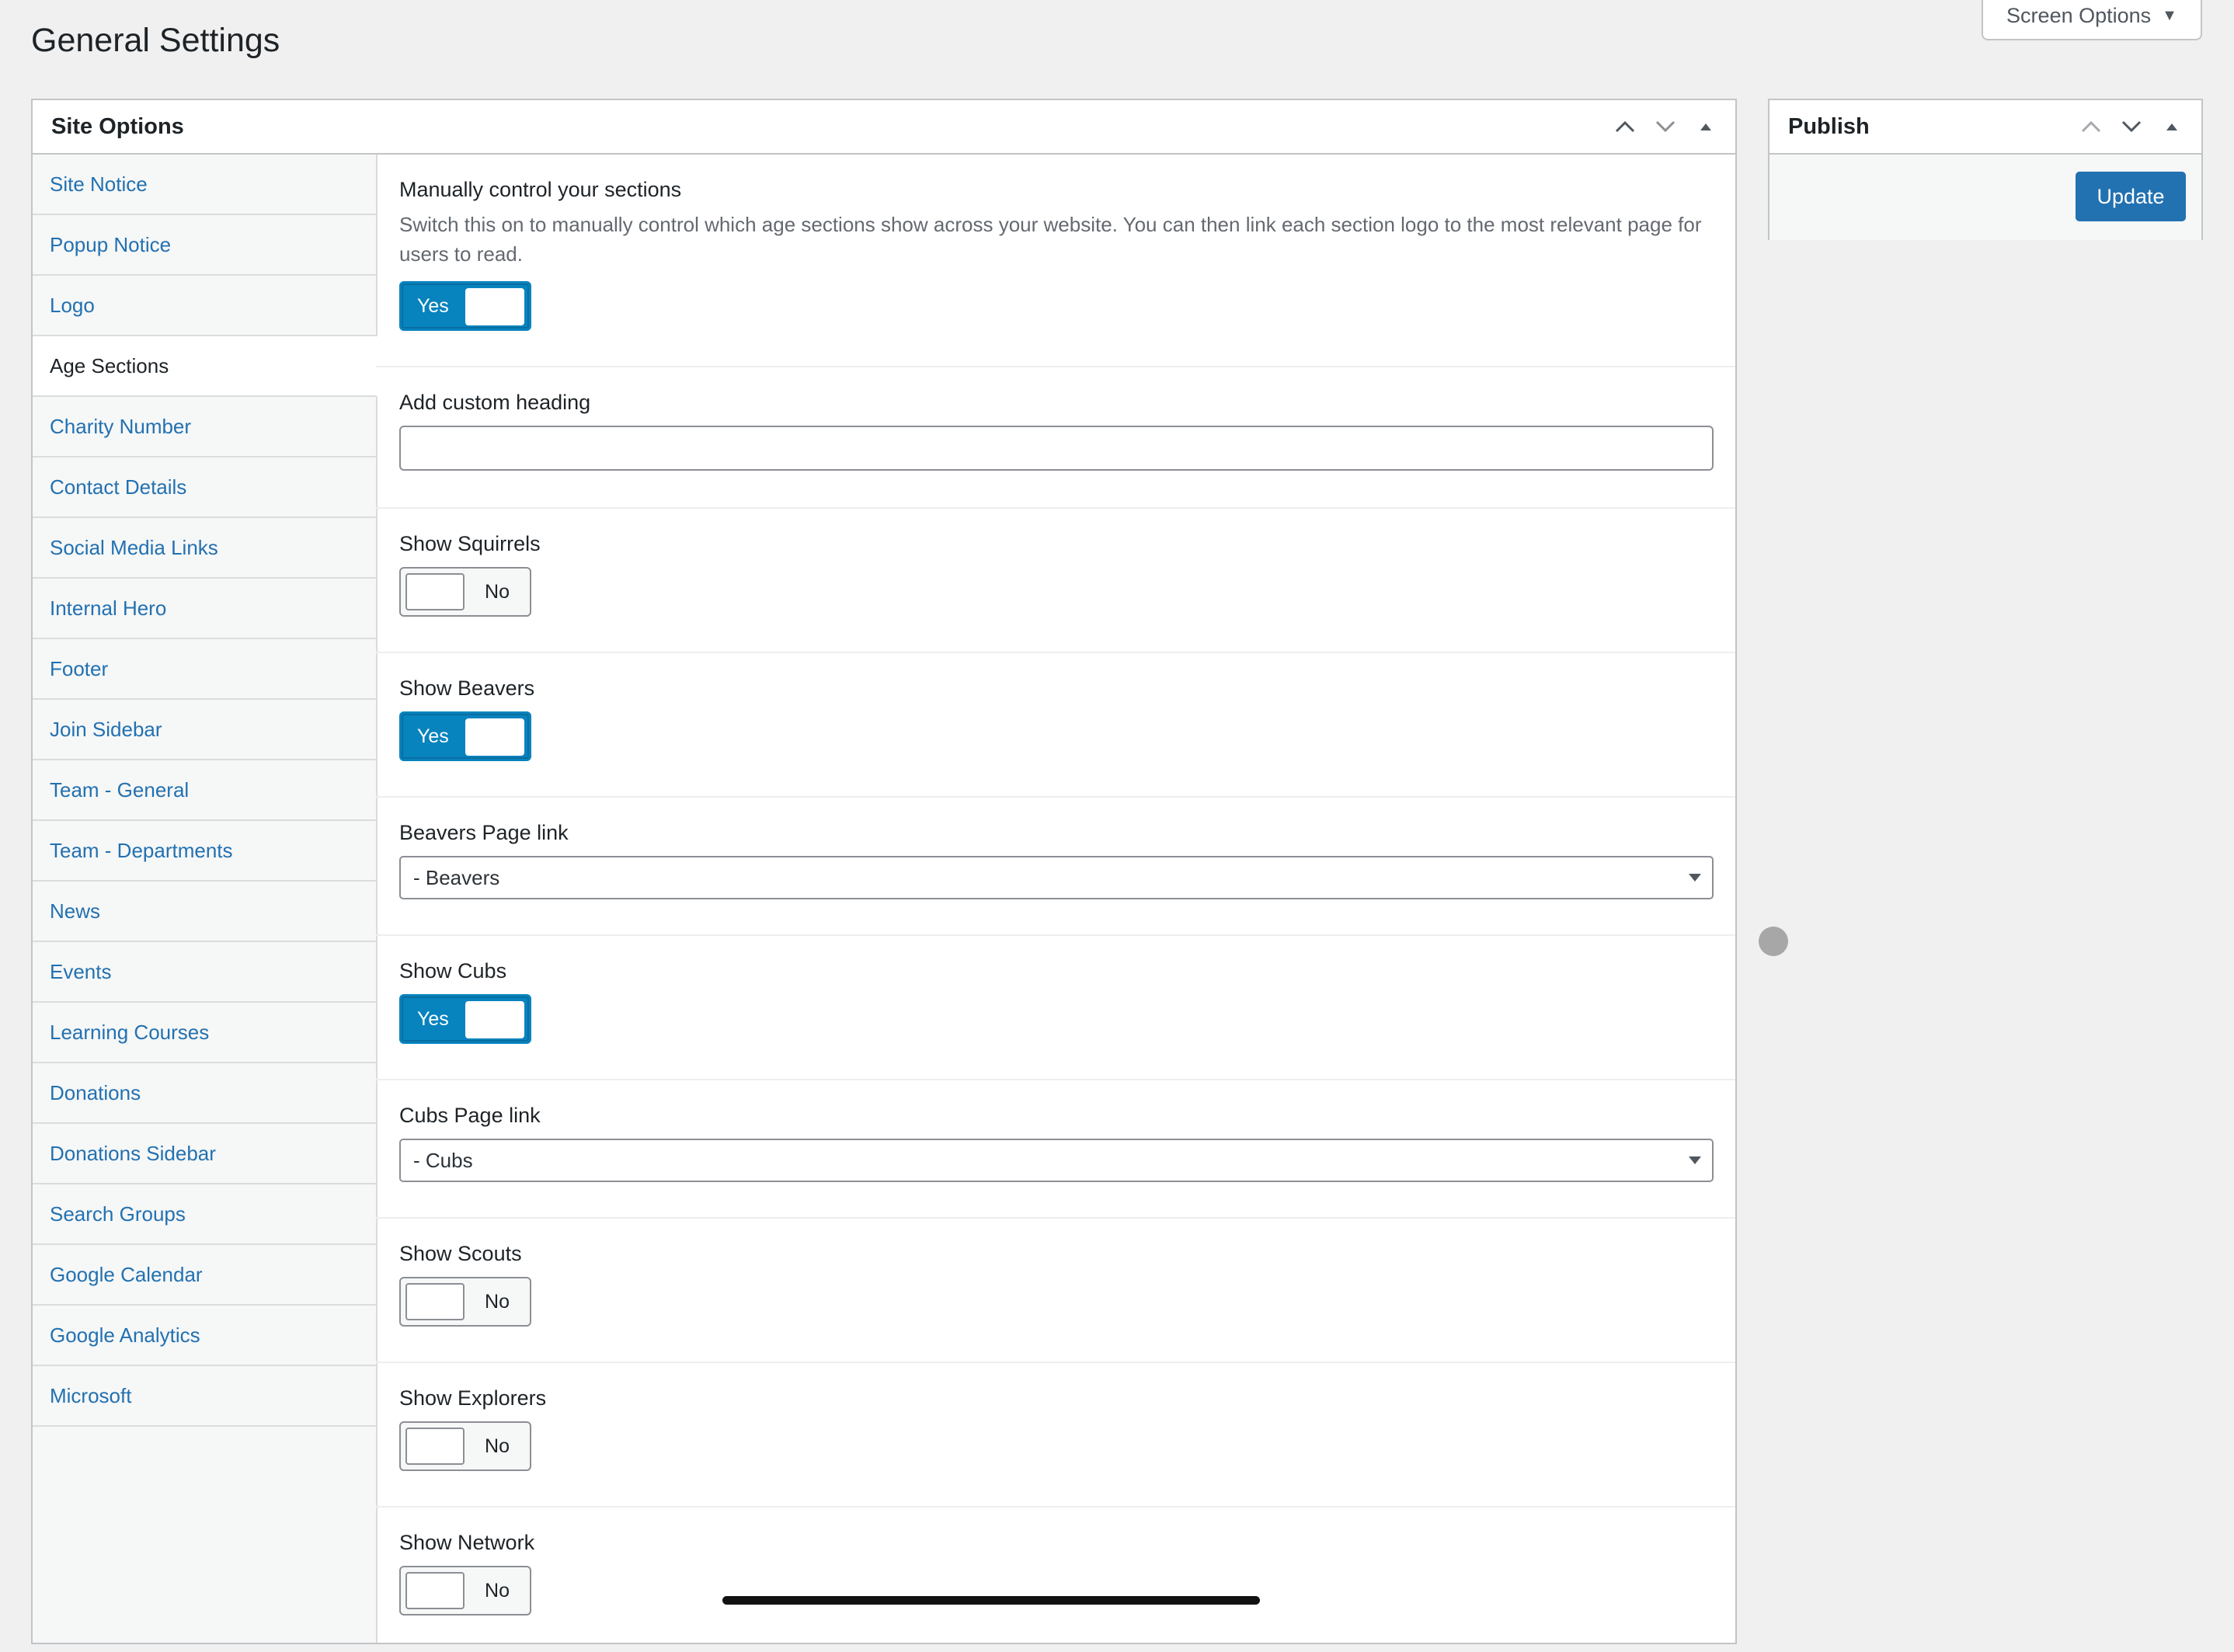 Image resolution: width=2234 pixels, height=1652 pixels. What do you see at coordinates (2131, 196) in the screenshot?
I see `update-button: Update` at bounding box center [2131, 196].